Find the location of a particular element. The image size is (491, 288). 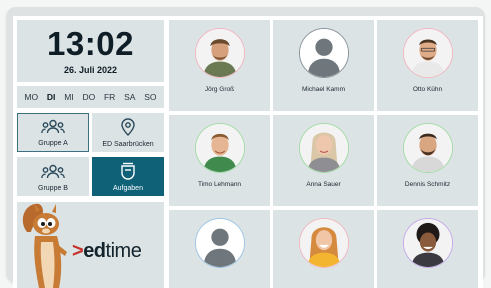

person-card: Dennis Schmitz is located at coordinates (427, 160).